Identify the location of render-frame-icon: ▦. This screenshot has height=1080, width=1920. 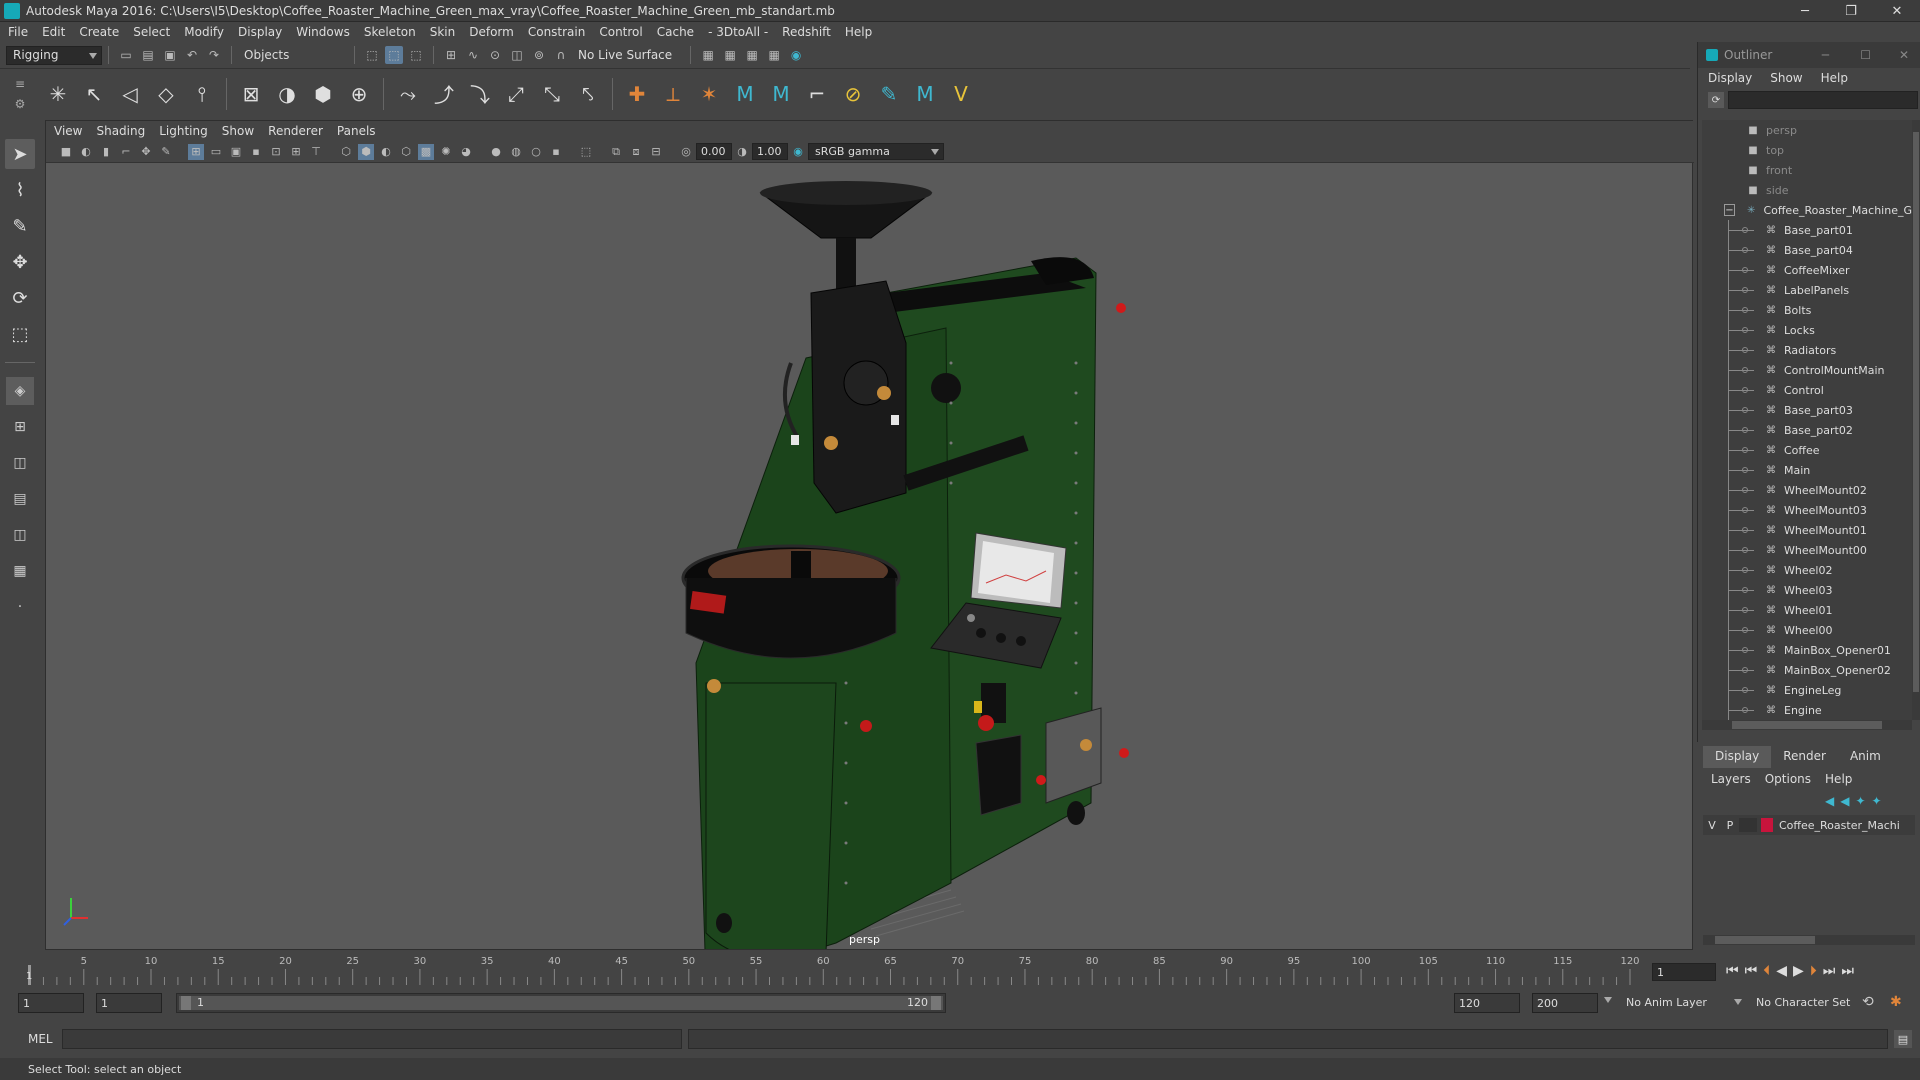
(708, 55).